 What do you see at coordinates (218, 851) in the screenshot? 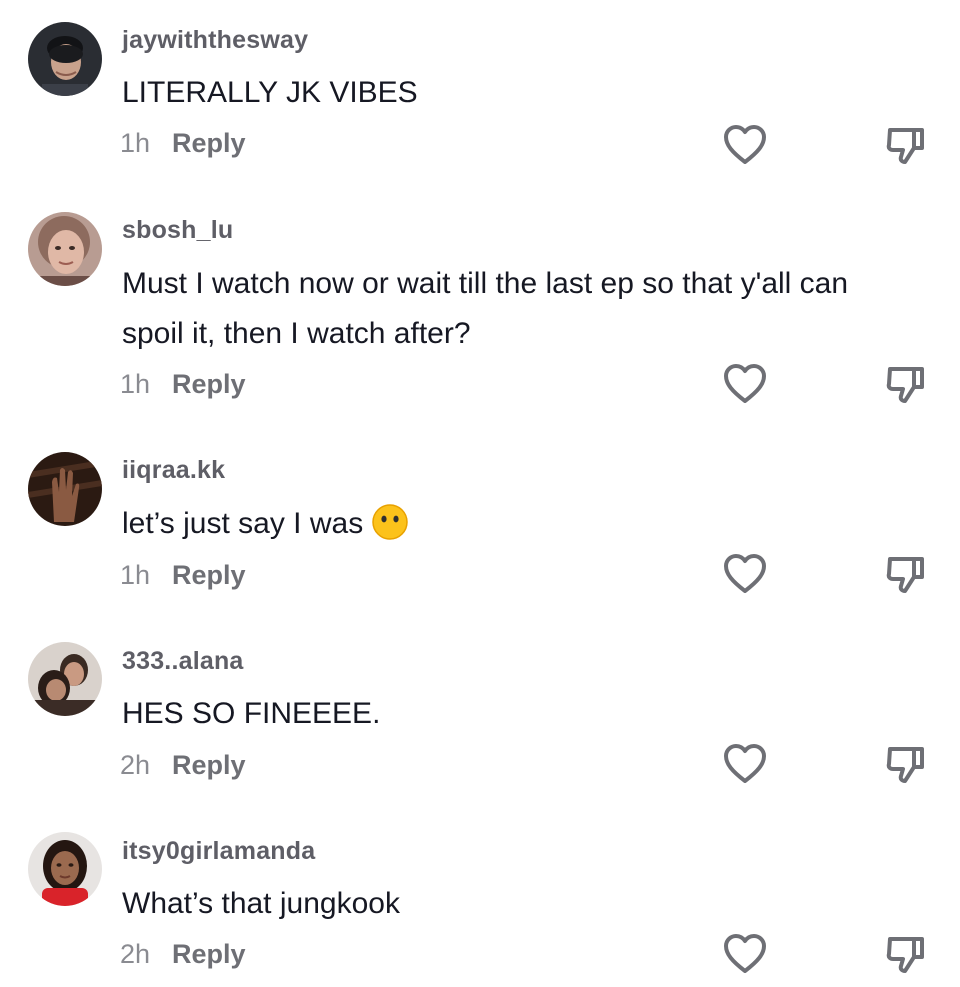
I see `comment-username: itsy0girlamanda` at bounding box center [218, 851].